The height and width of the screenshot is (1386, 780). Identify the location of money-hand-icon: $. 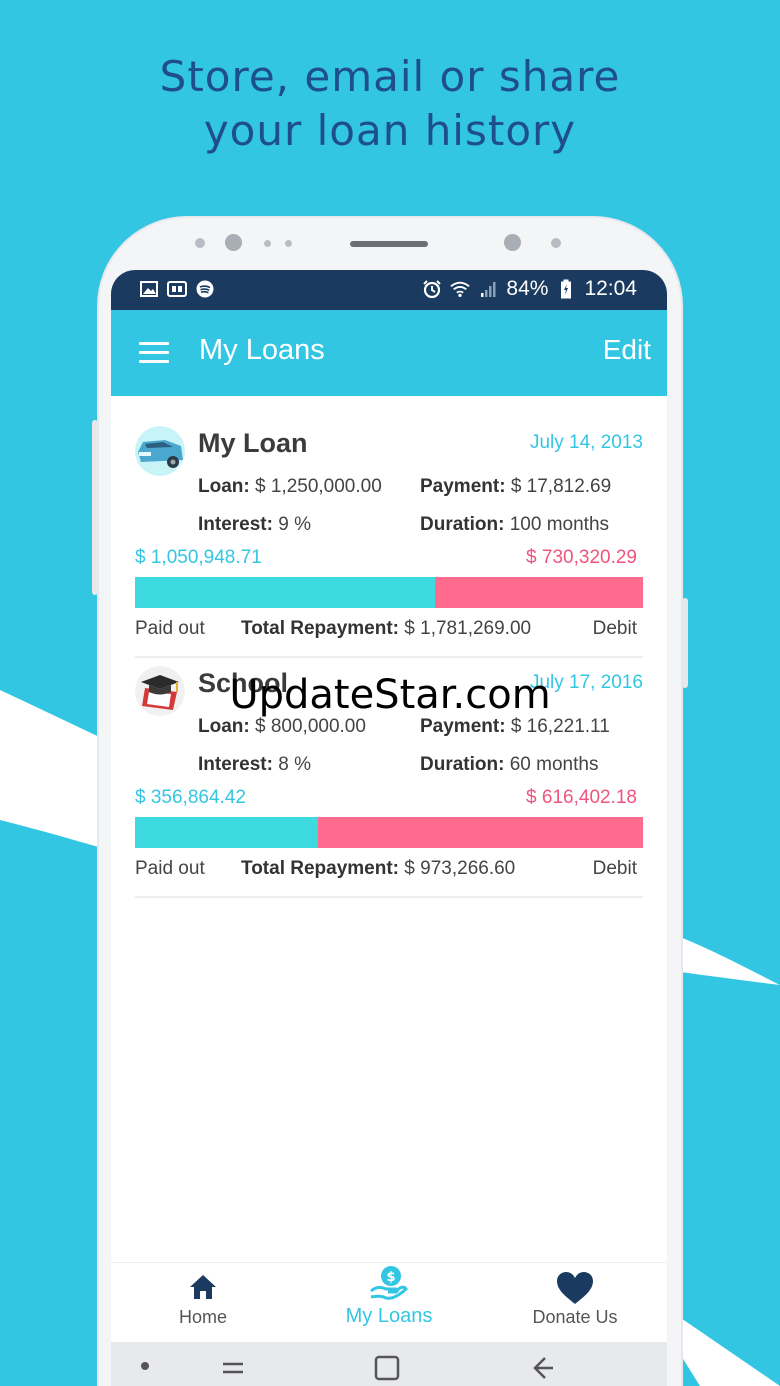
(389, 1285).